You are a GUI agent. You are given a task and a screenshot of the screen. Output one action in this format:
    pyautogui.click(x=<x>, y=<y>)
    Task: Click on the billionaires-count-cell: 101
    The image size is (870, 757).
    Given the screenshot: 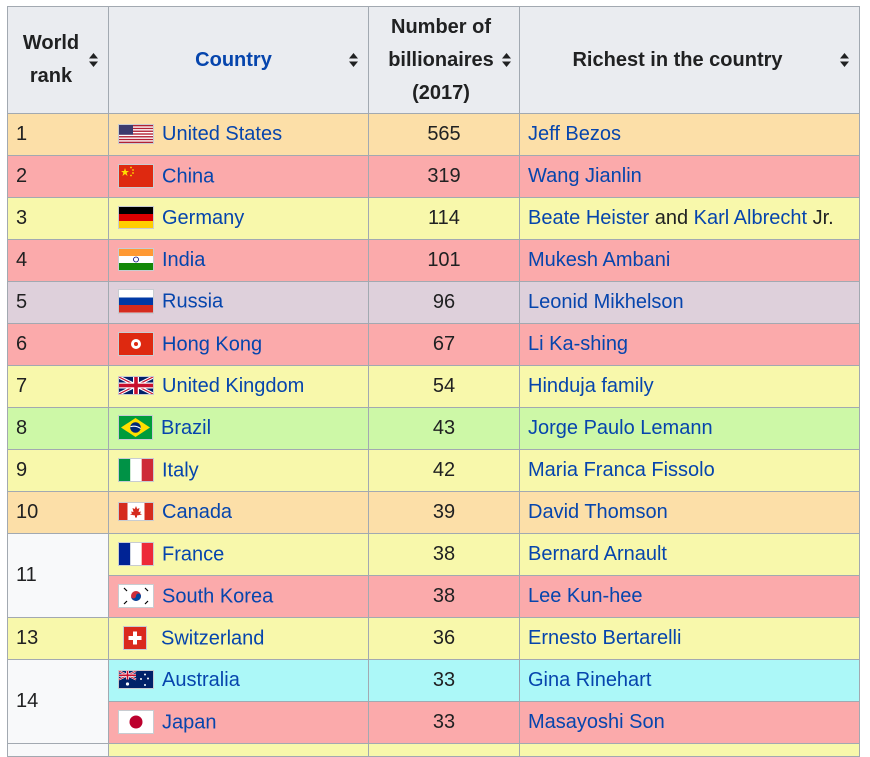 What is the action you would take?
    pyautogui.click(x=444, y=260)
    